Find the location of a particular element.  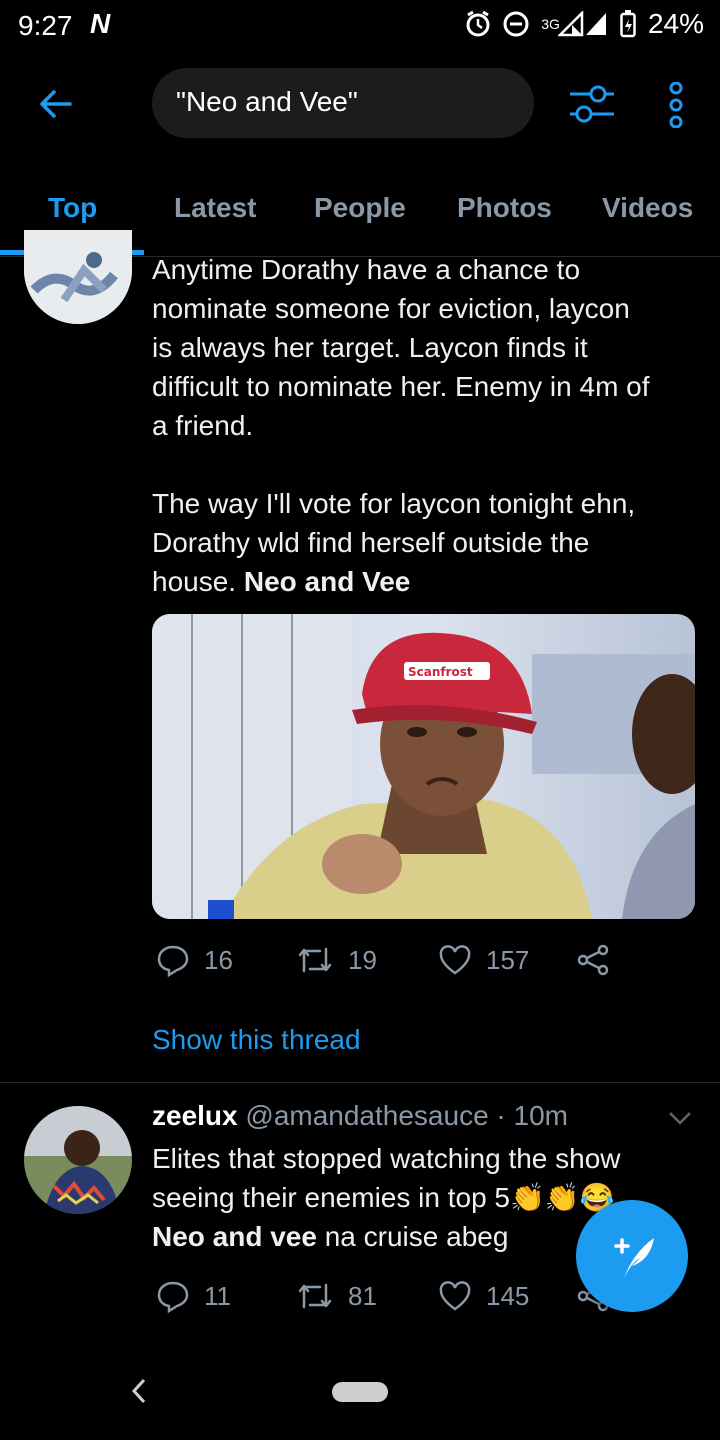

back-arrow-icon is located at coordinates (56, 104).